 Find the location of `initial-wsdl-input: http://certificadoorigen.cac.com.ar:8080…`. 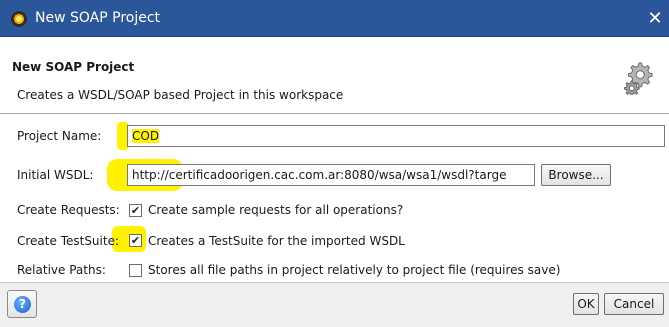

initial-wsdl-input: http://certificadoorigen.cac.com.ar:8080… is located at coordinates (331, 175).